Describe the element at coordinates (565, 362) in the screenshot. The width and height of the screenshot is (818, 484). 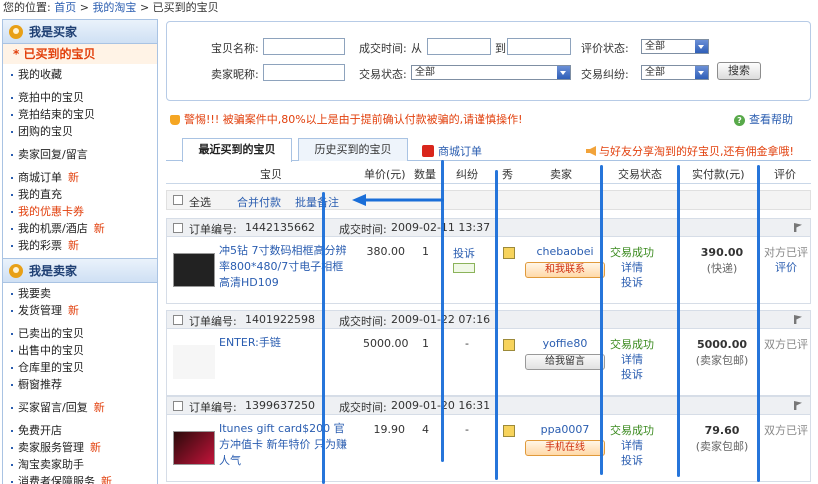
I see `contact-seller-button: 给我留言` at that location.